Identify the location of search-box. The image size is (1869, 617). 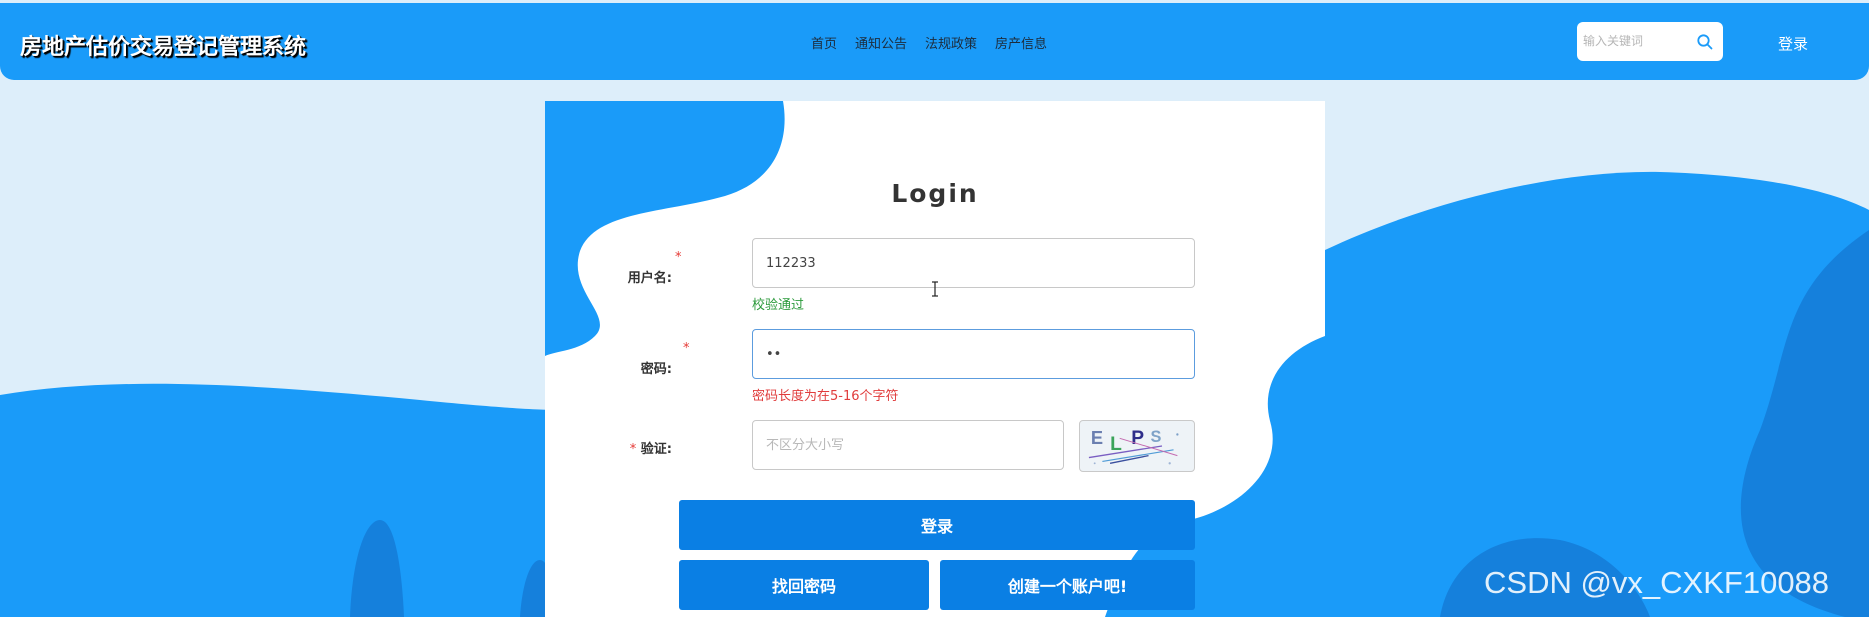
(1650, 41).